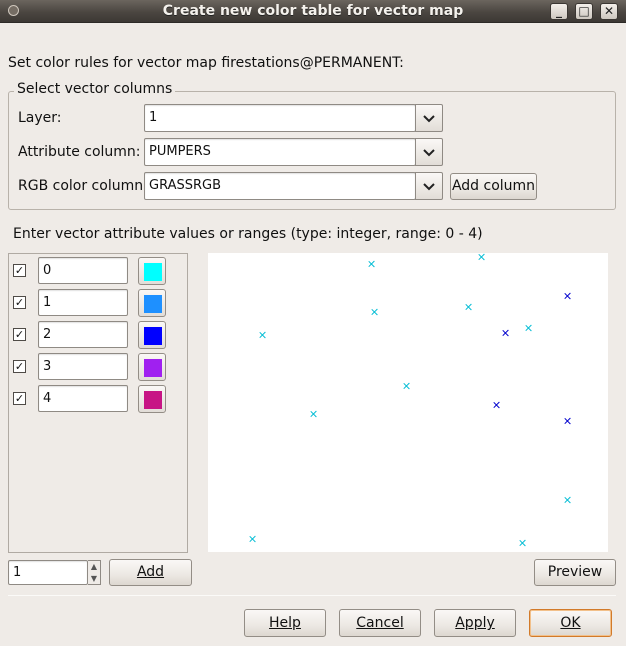  I want to click on add-count-spinner: 1, so click(48, 572).